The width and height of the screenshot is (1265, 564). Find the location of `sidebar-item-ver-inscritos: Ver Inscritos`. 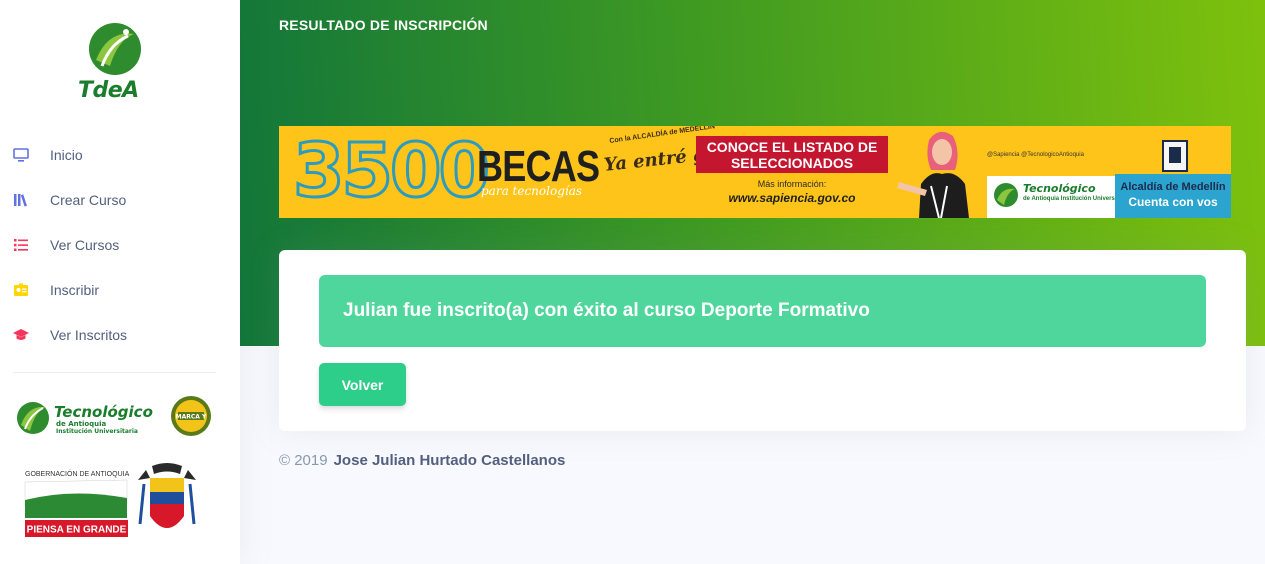

sidebar-item-ver-inscritos: Ver Inscritos is located at coordinates (120, 334).